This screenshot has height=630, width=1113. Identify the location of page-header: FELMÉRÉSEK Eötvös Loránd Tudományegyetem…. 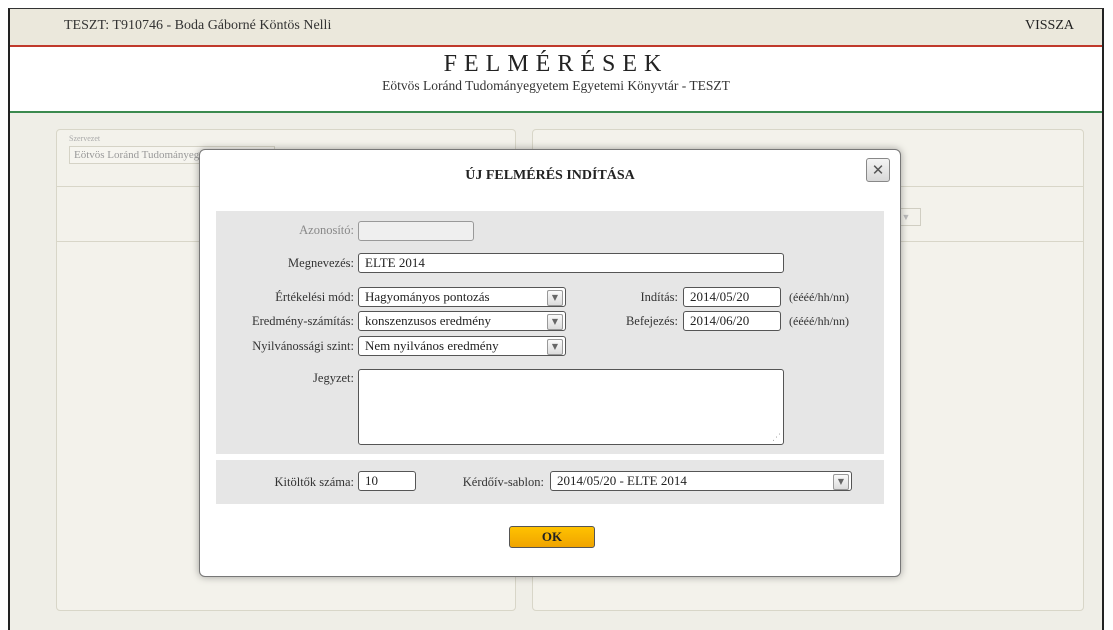
(556, 80).